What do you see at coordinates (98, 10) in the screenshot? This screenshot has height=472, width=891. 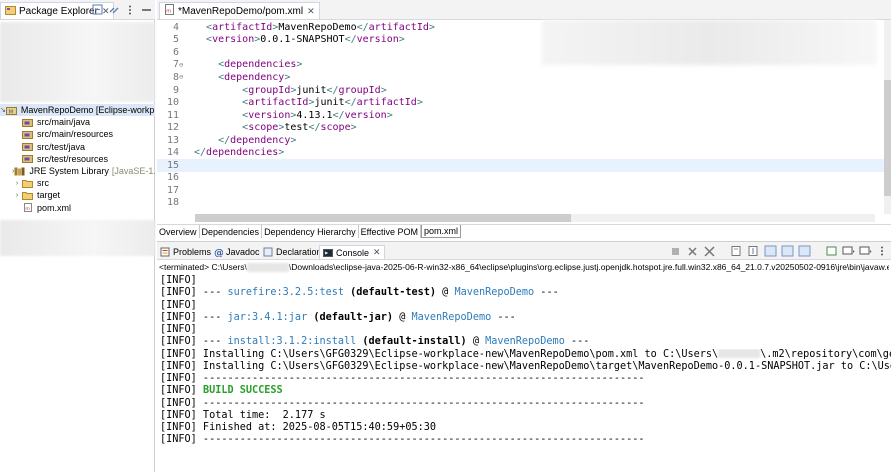 I see `collapse-all-icon` at bounding box center [98, 10].